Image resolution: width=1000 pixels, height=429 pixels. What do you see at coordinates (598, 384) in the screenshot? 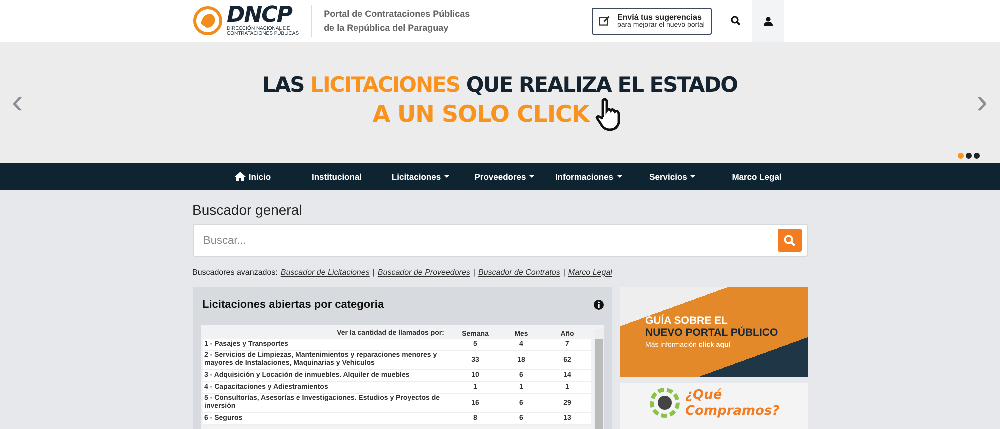
I see `scrollbar-thumb` at bounding box center [598, 384].